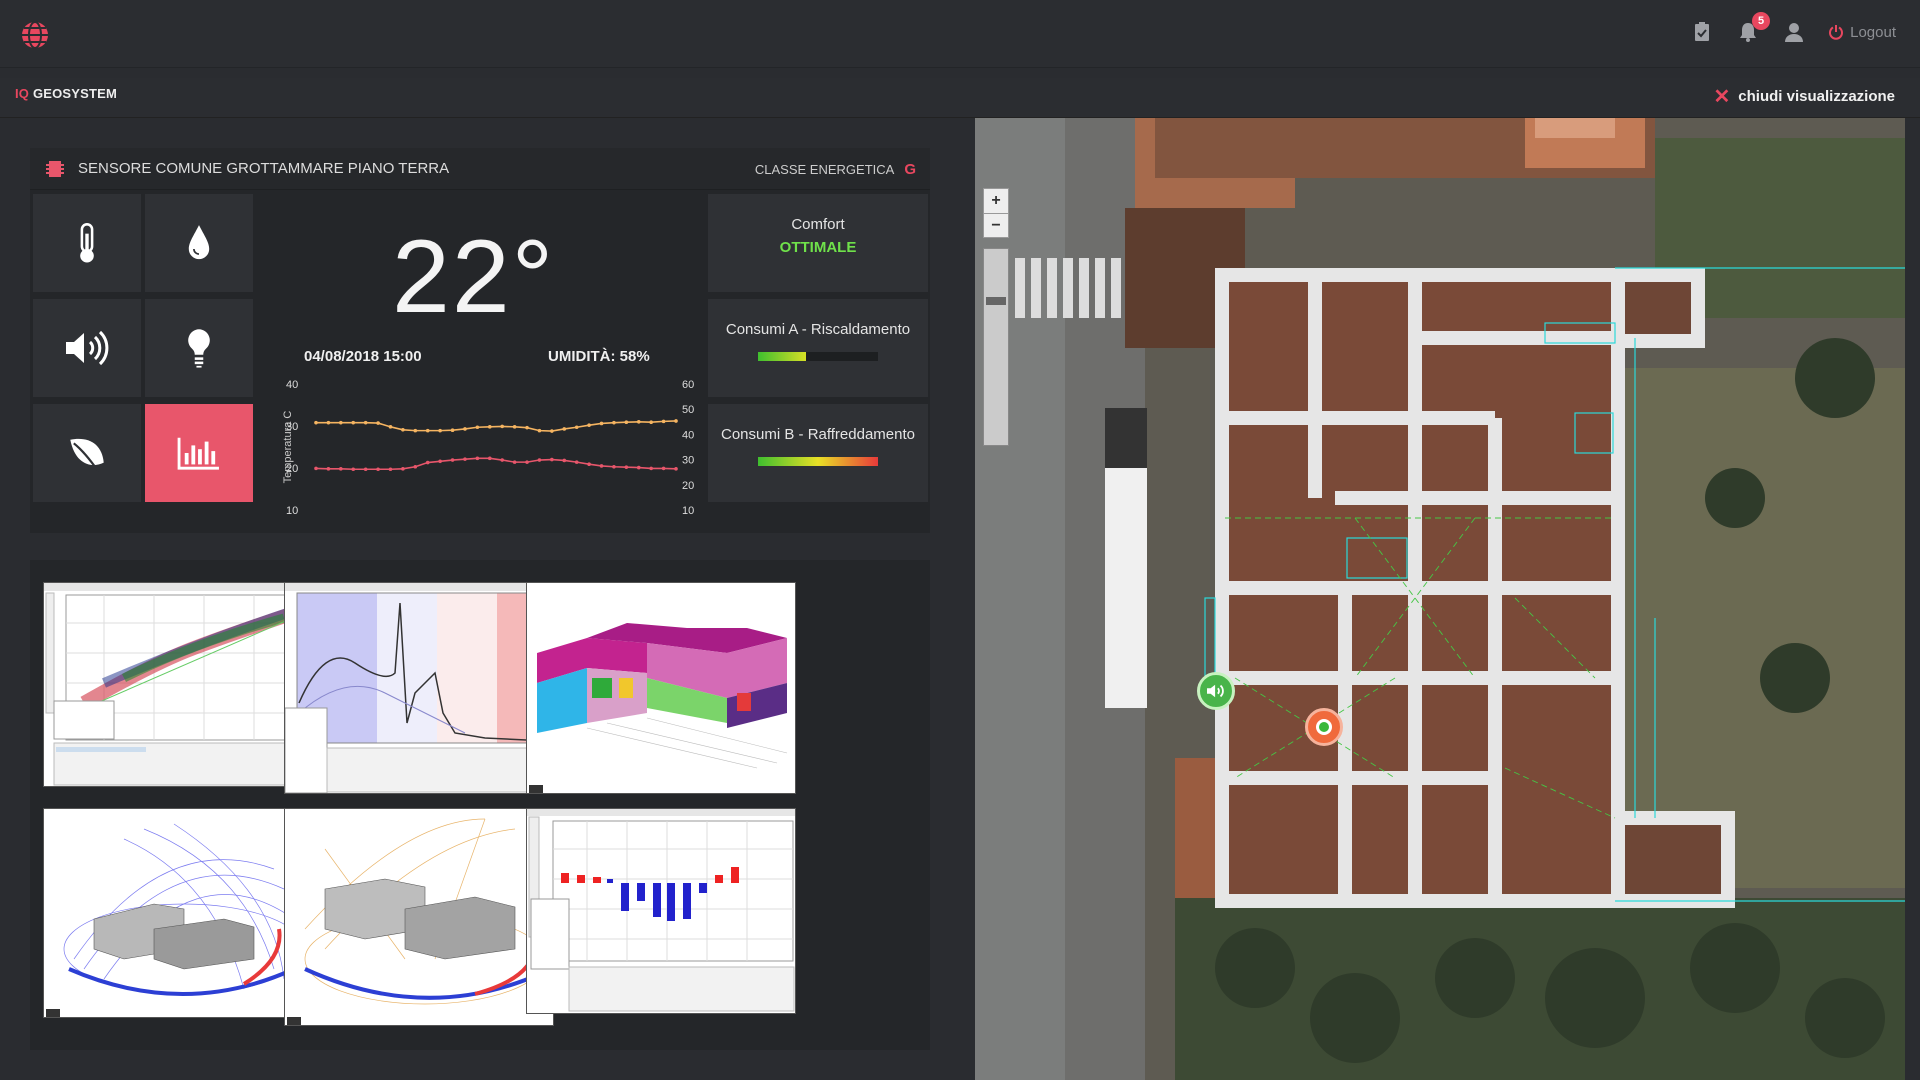 This screenshot has width=1920, height=1080. Describe the element at coordinates (688, 435) in the screenshot. I see `y2-tick-label: 40` at that location.